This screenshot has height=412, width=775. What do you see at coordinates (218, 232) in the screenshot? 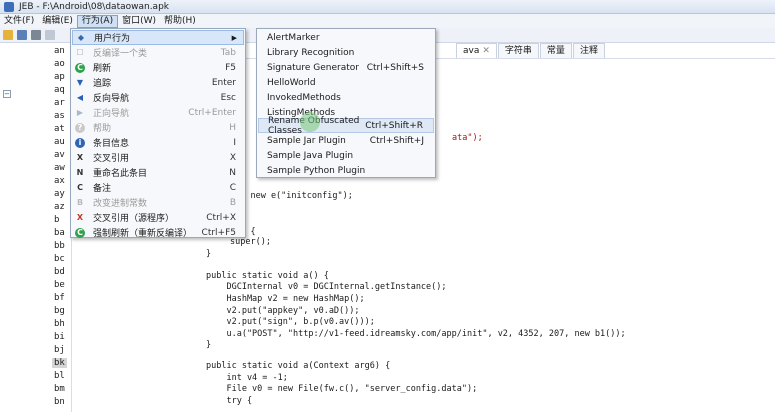
I see `menu-item-shortcut: Ctrl+F5` at bounding box center [218, 232].